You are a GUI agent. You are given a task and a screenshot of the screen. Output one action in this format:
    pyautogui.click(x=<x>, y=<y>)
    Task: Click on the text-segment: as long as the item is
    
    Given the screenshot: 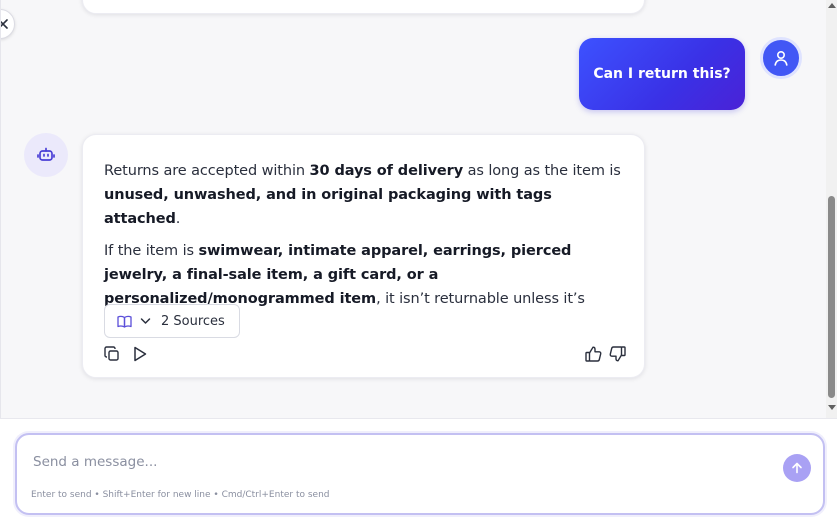 What is the action you would take?
    pyautogui.click(x=542, y=171)
    